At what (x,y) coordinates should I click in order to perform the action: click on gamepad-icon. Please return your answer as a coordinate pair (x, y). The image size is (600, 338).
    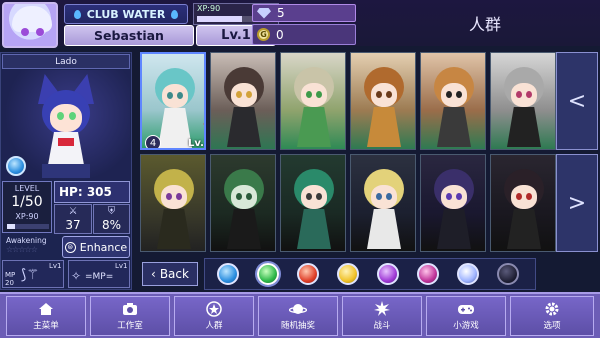
    Looking at the image, I should click on (466, 308).